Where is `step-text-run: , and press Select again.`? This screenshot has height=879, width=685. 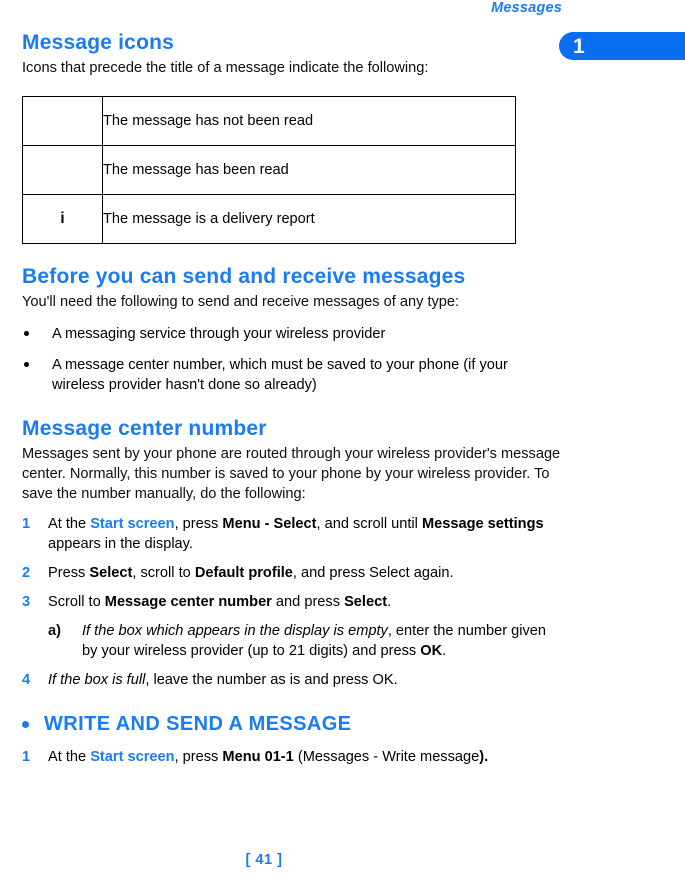
step-text-run: , and press Select again. is located at coordinates (373, 573).